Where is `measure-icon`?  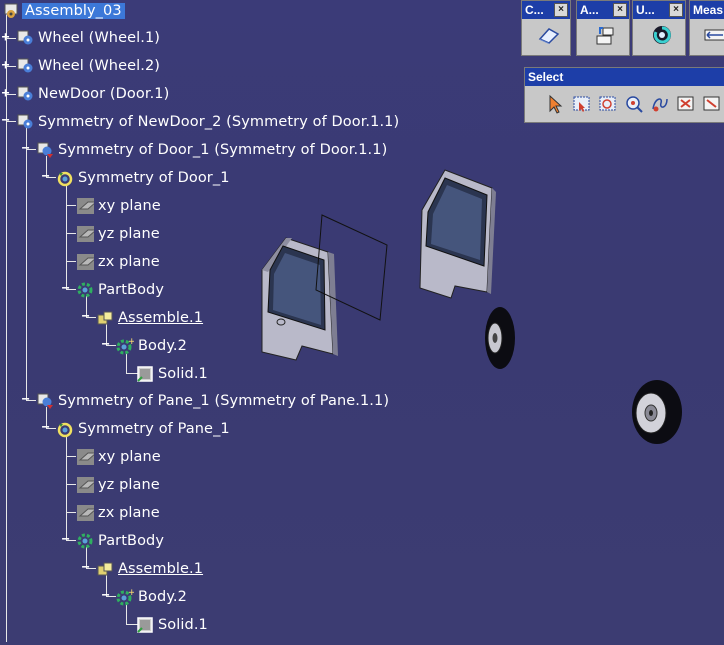 measure-icon is located at coordinates (713, 35).